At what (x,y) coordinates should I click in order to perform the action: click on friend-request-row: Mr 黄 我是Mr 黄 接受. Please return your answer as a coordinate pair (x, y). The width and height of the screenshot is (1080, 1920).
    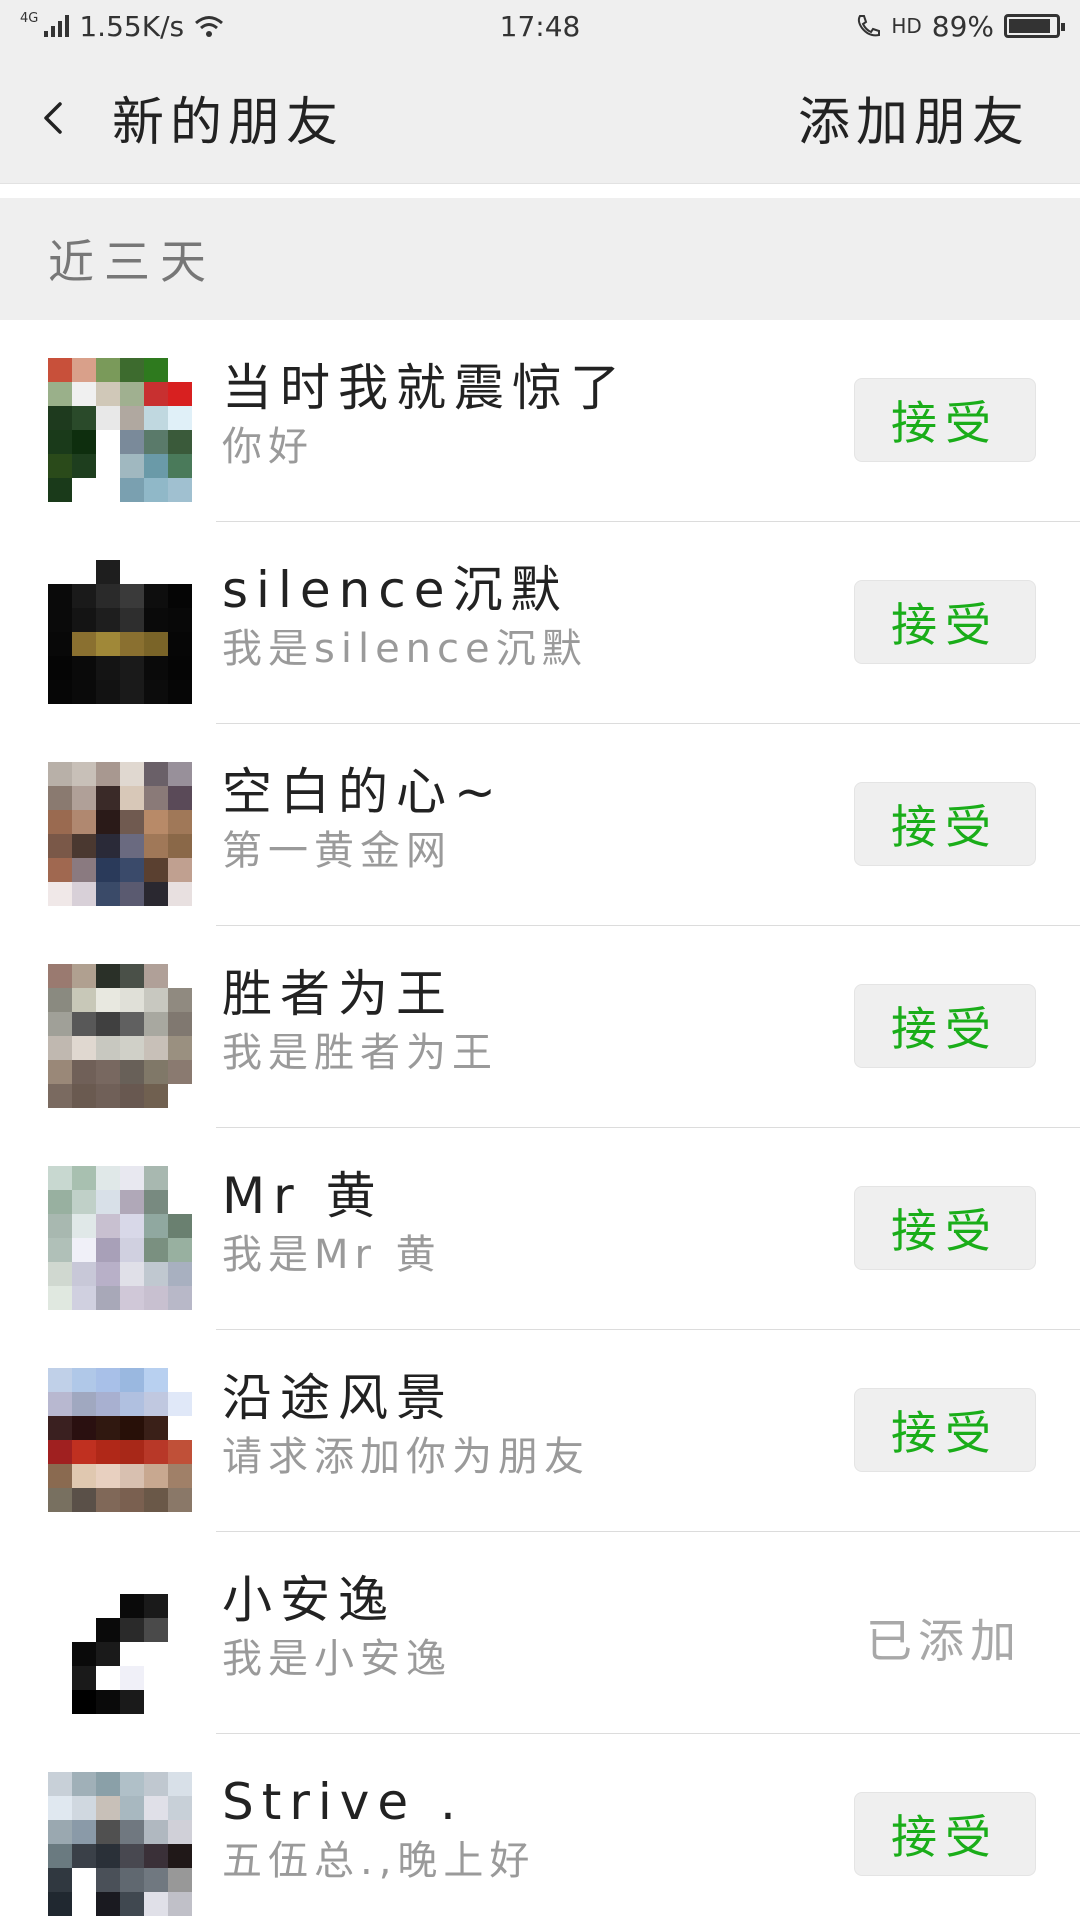
    Looking at the image, I should click on (540, 1229).